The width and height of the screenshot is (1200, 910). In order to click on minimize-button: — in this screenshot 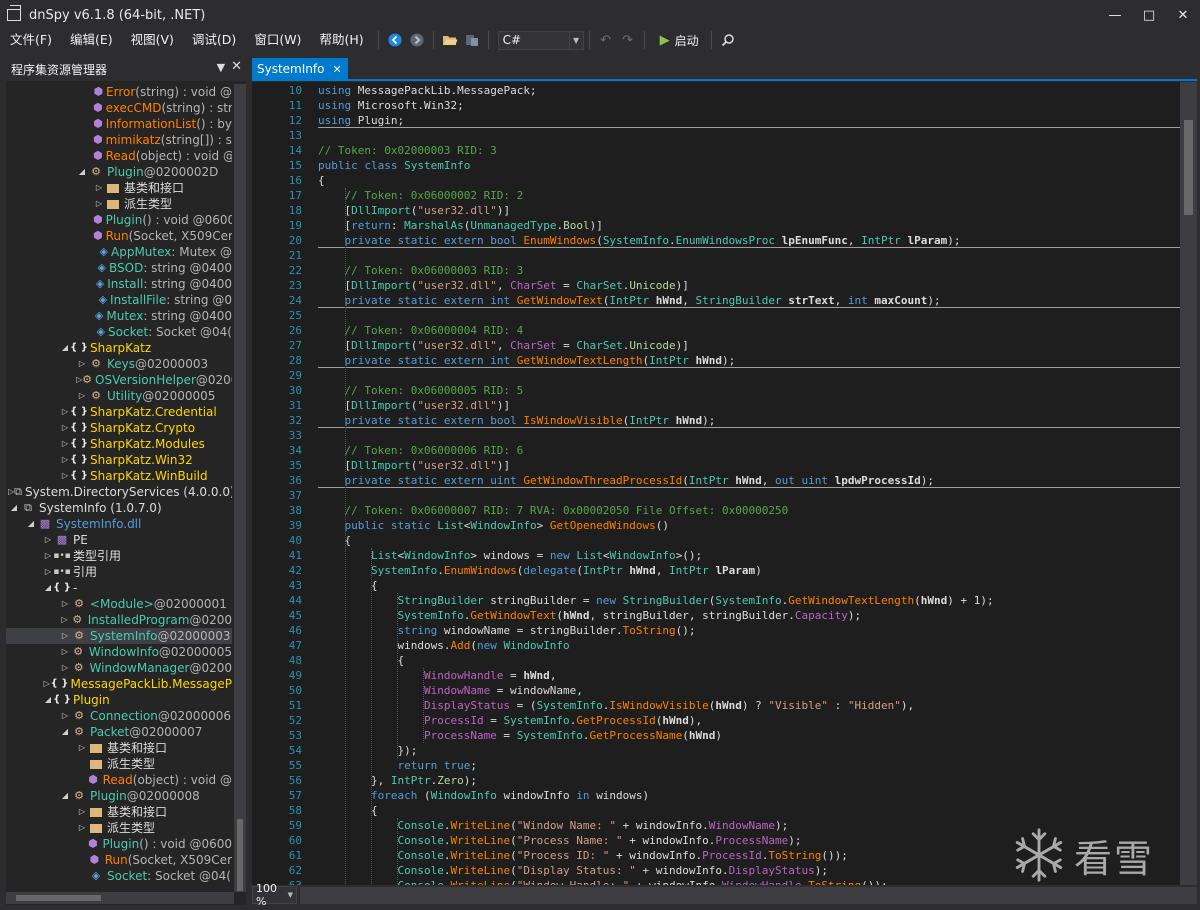, I will do `click(1115, 15)`.